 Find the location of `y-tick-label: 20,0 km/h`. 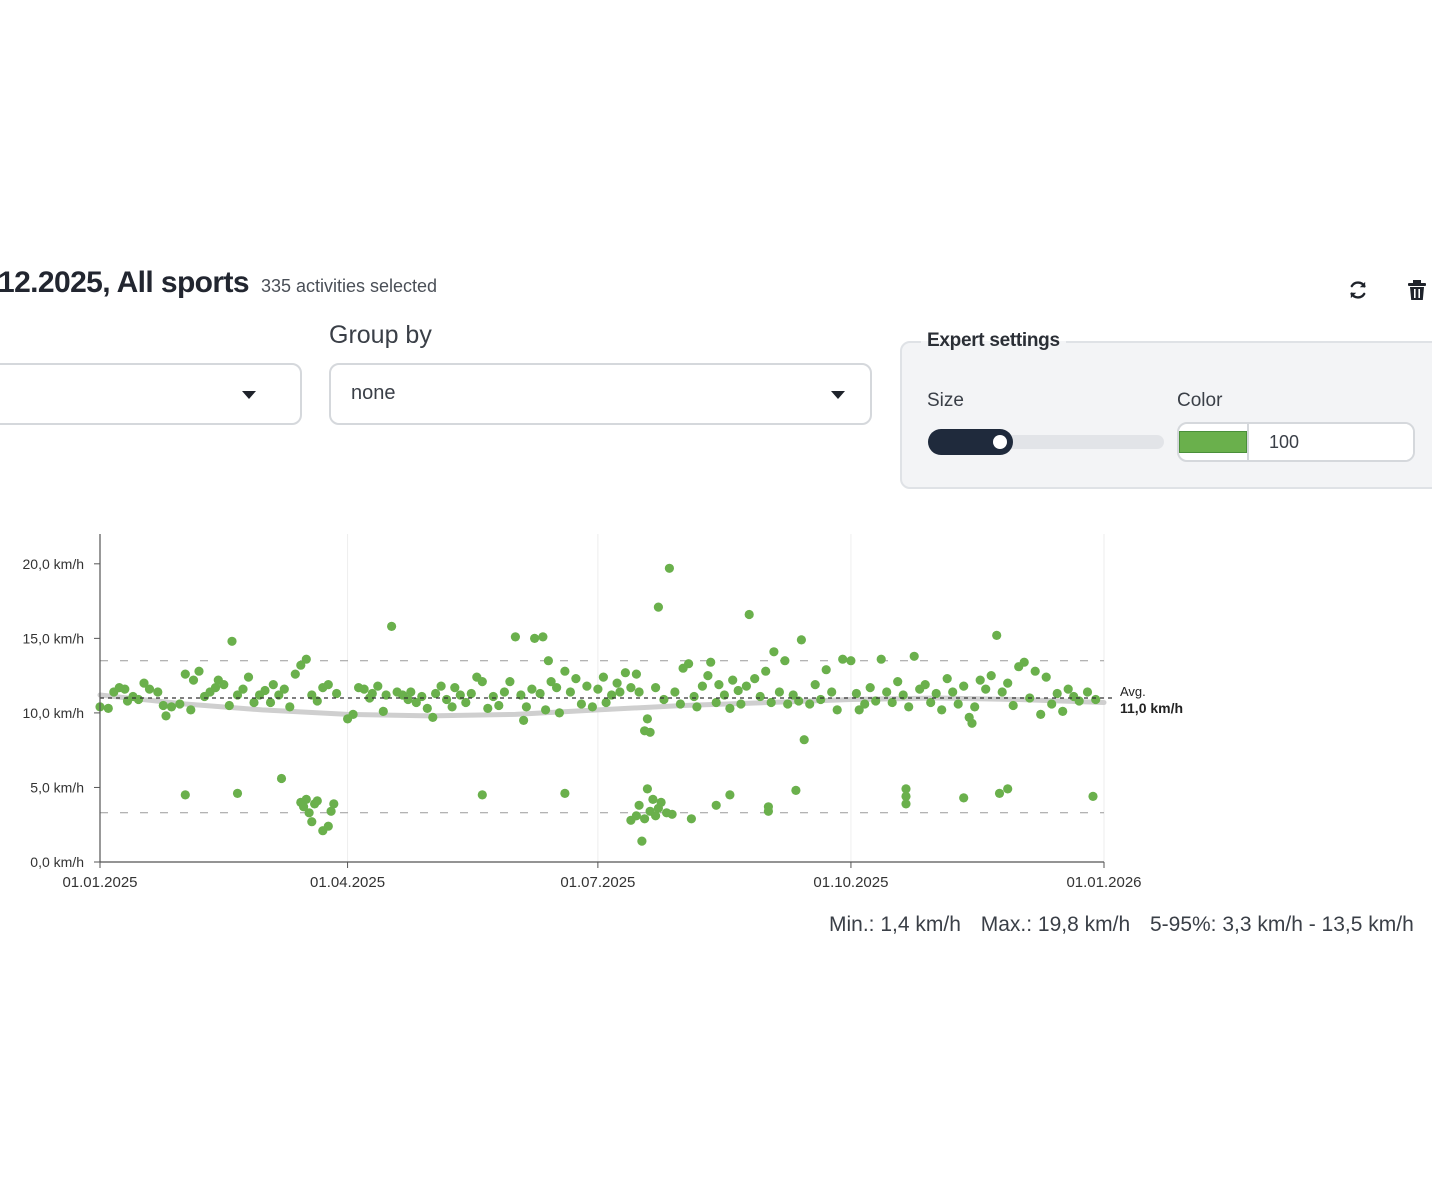

y-tick-label: 20,0 km/h is located at coordinates (53, 564).